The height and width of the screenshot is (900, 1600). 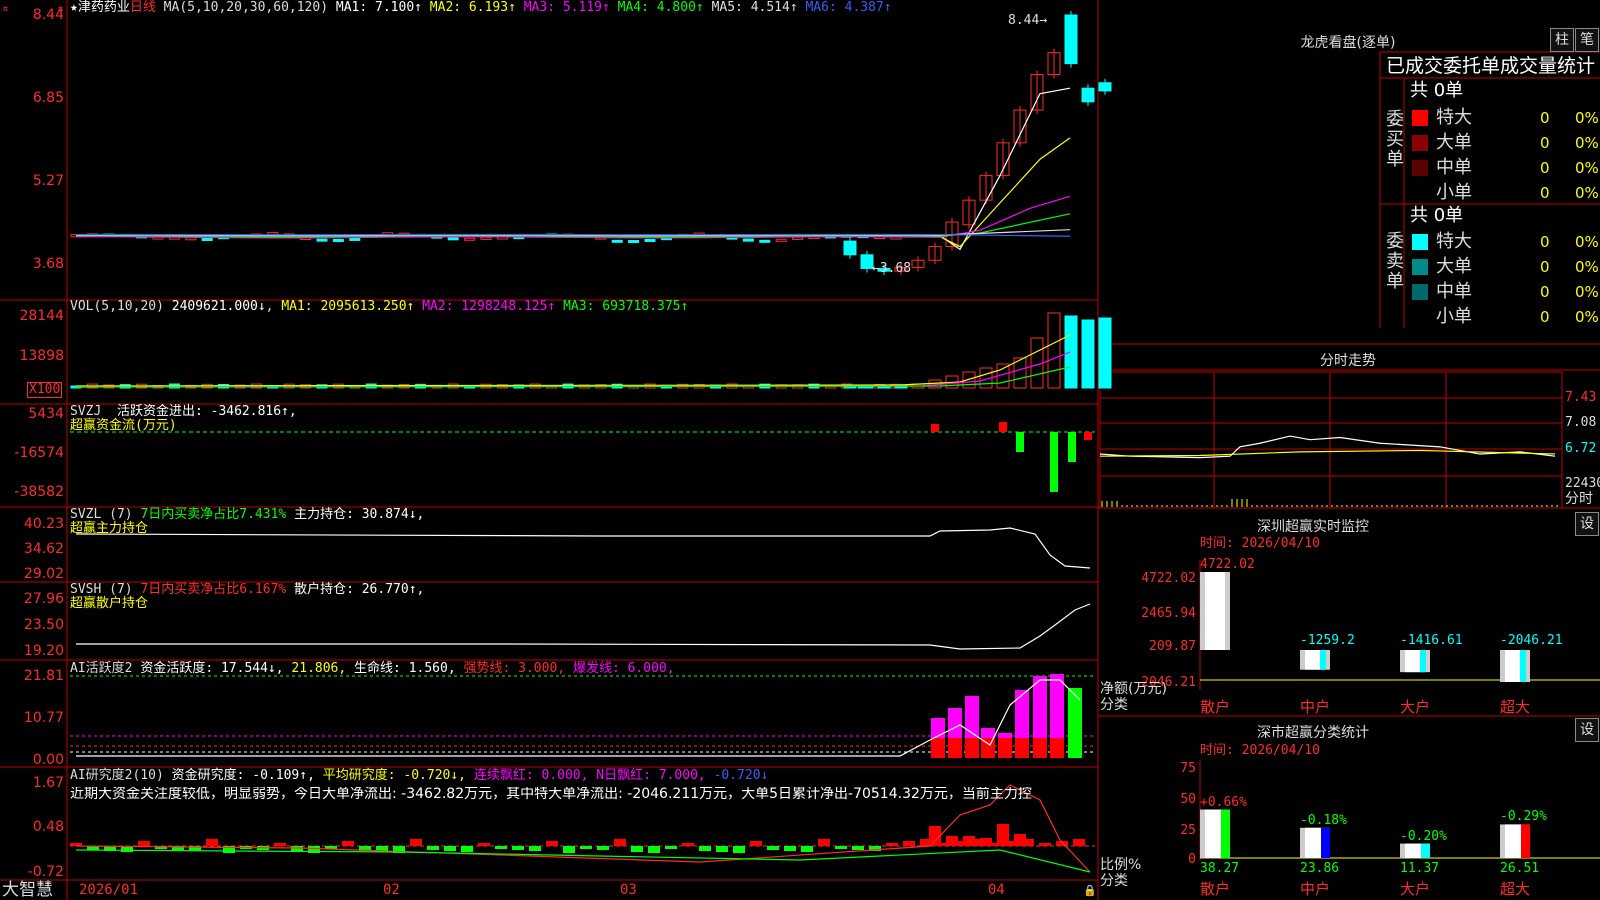 I want to click on buy-total: 共 0单, so click(x=1437, y=90).